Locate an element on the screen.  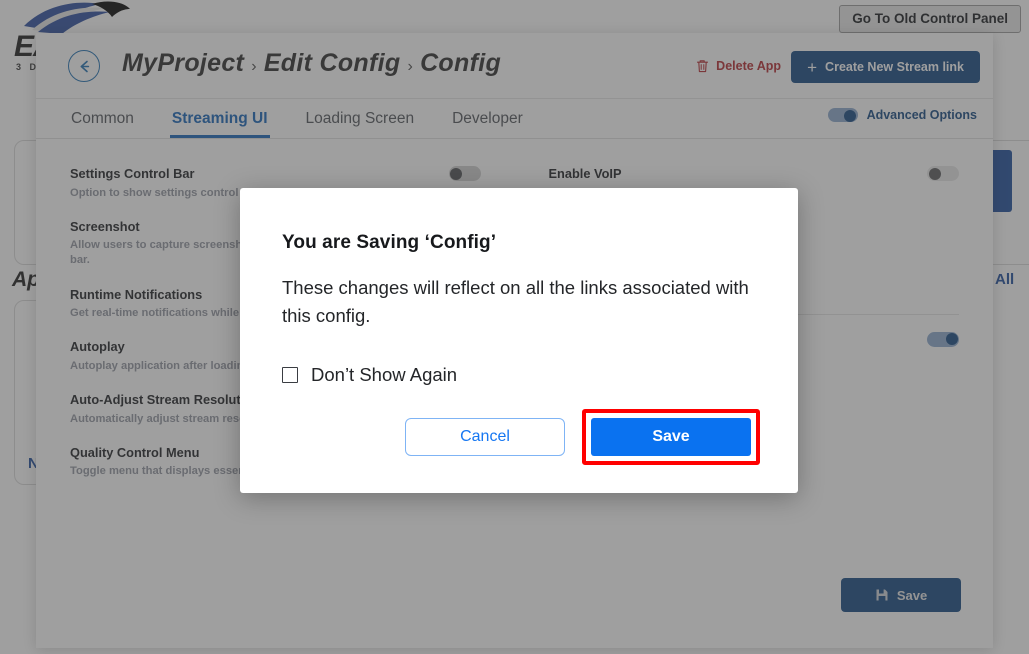
modal-save-highlight: Save is located at coordinates (671, 437).